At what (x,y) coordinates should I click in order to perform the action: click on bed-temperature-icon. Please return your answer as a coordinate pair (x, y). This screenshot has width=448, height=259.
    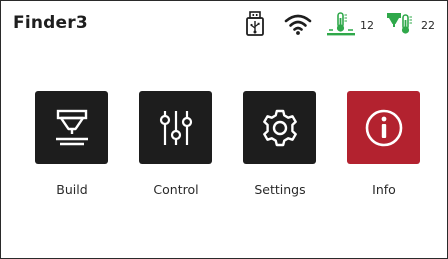
    Looking at the image, I should click on (341, 24).